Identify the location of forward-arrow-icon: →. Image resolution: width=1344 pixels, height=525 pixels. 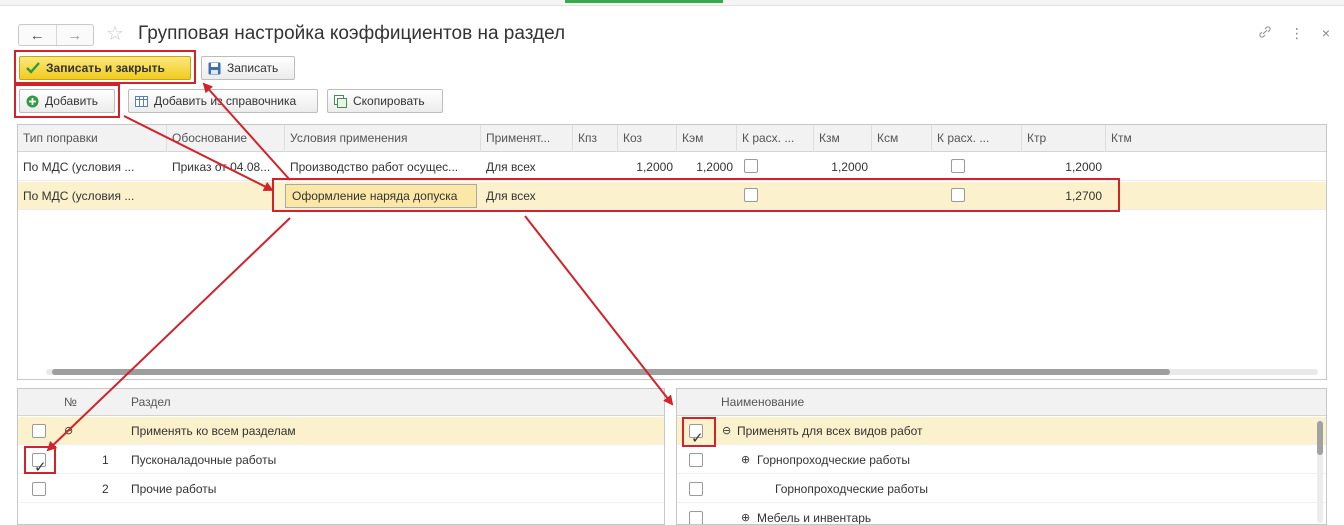
(74, 35).